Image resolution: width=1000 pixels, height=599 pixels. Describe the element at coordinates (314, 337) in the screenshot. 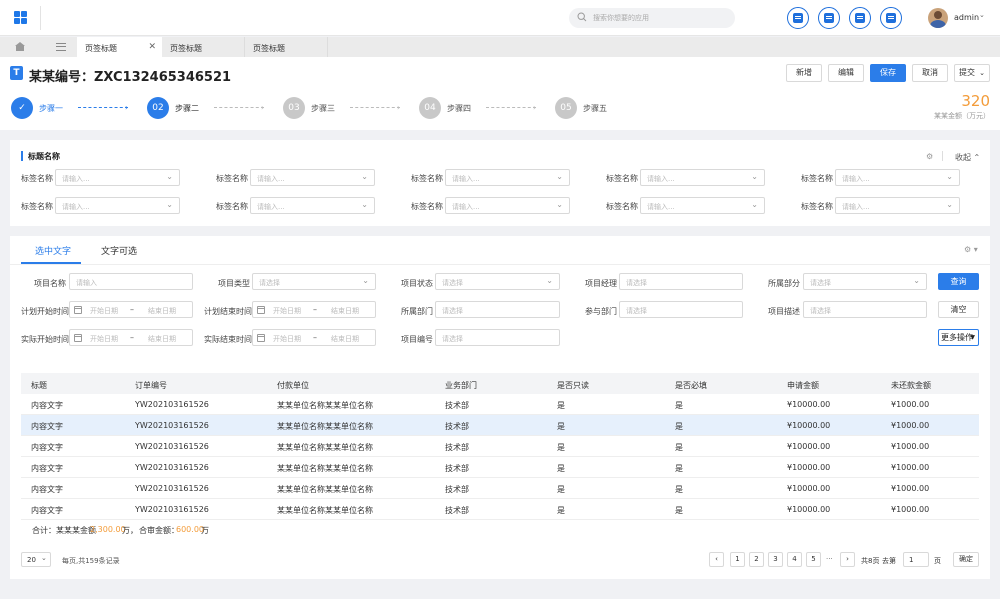

I see `actual-end-date-range: 开始日期 – 结束日期` at that location.